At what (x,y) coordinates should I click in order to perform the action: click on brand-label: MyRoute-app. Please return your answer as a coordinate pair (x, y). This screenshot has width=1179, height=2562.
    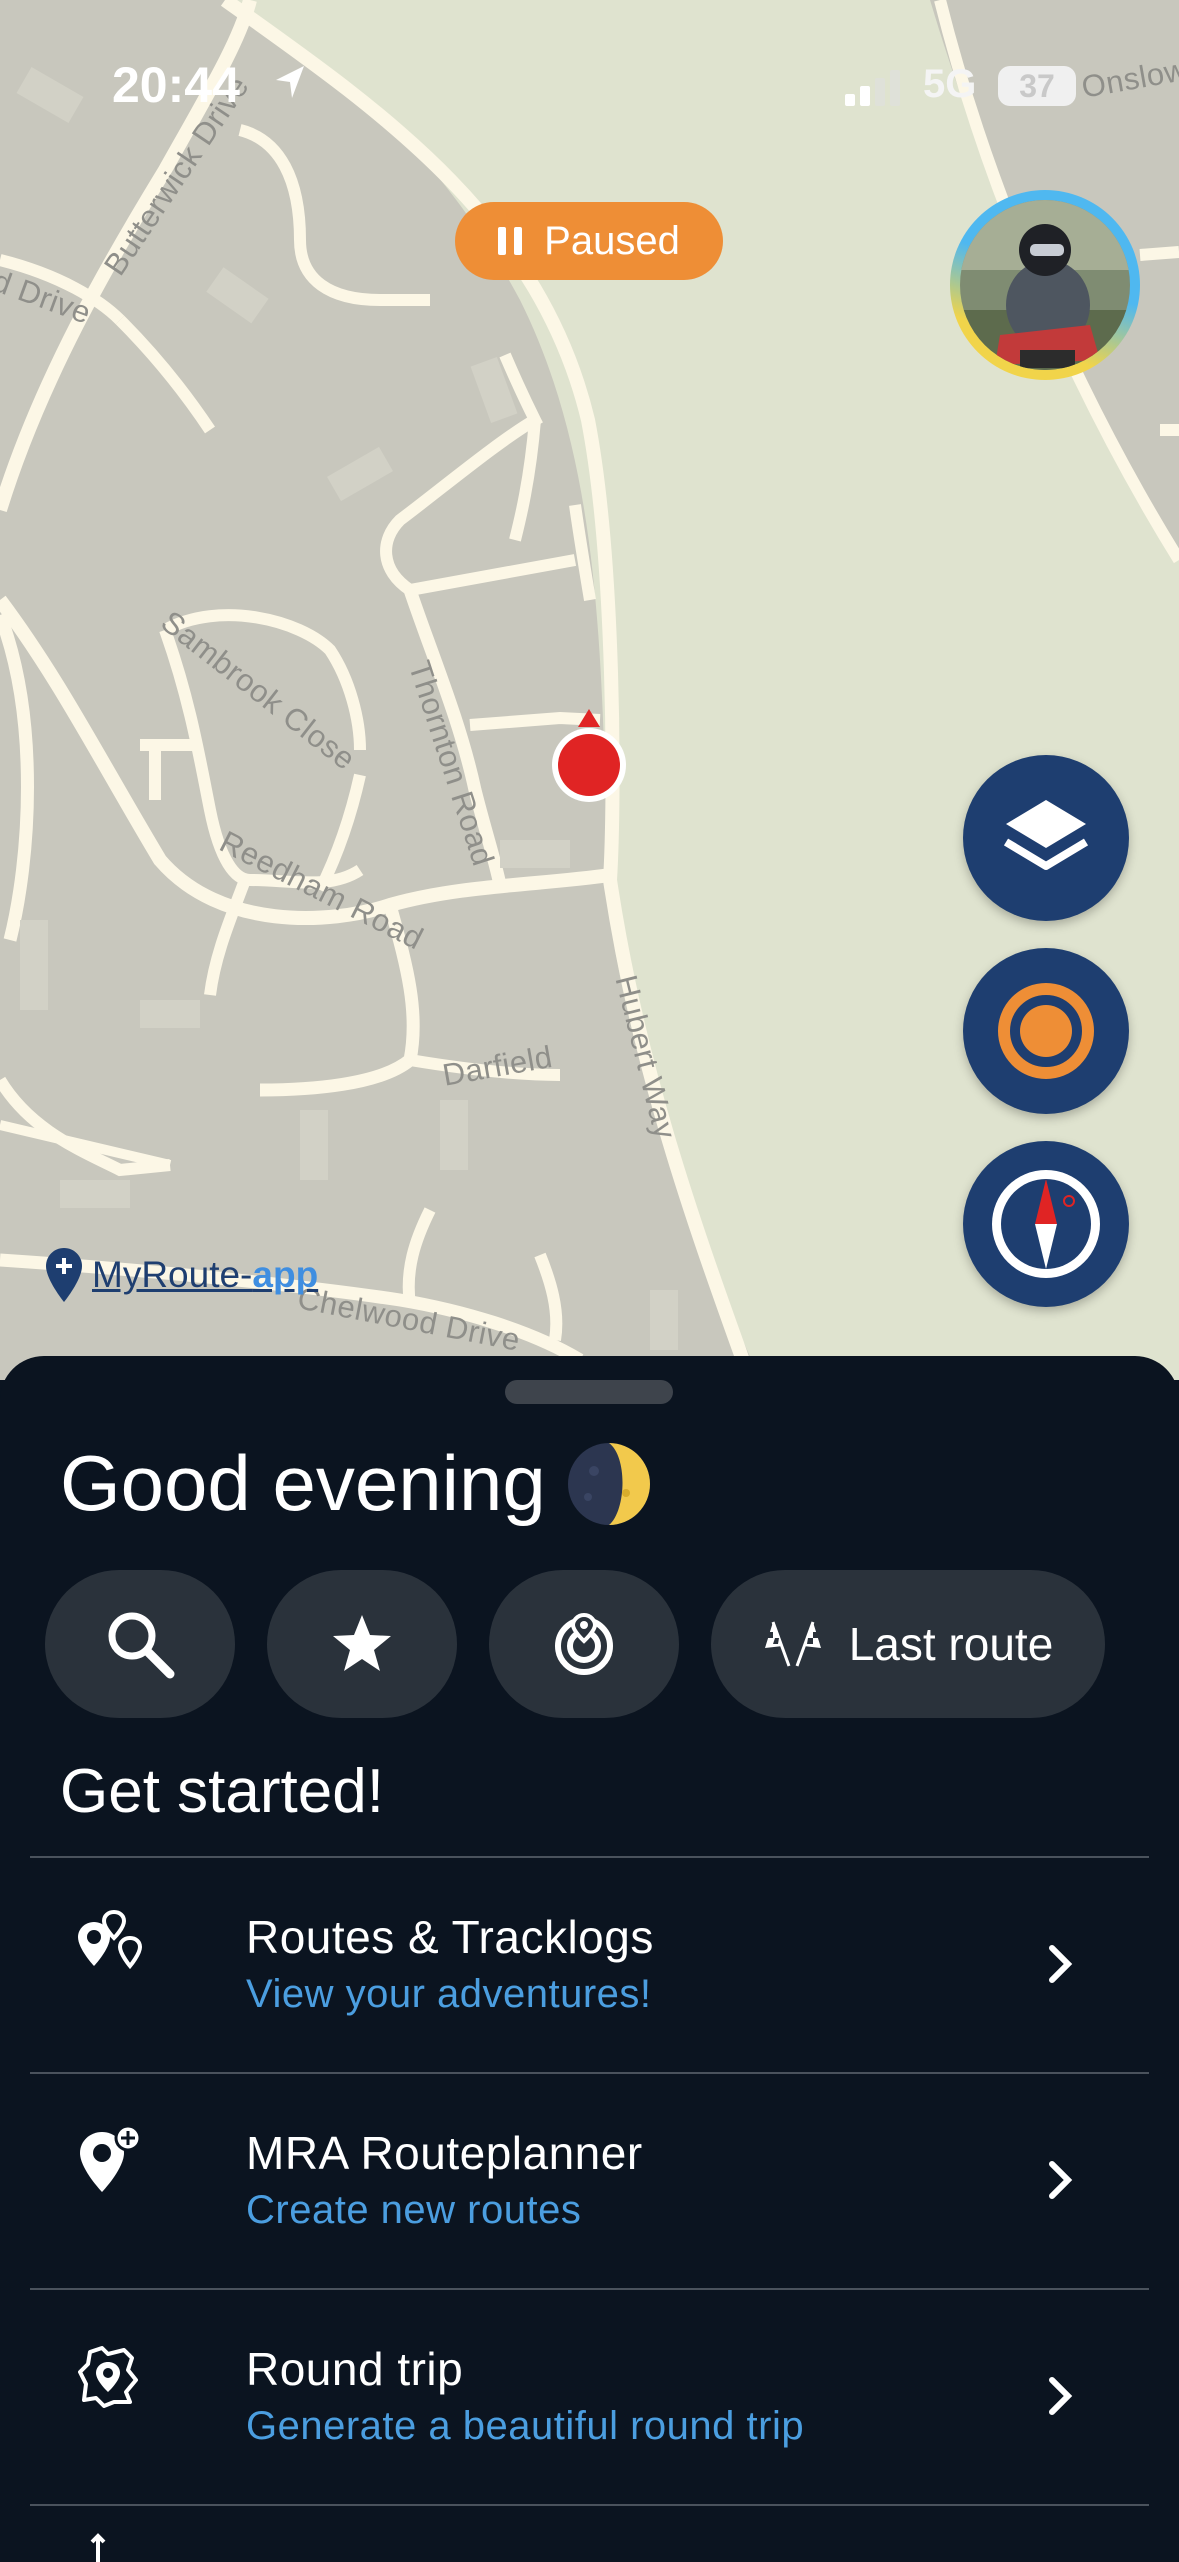
    Looking at the image, I should click on (205, 1274).